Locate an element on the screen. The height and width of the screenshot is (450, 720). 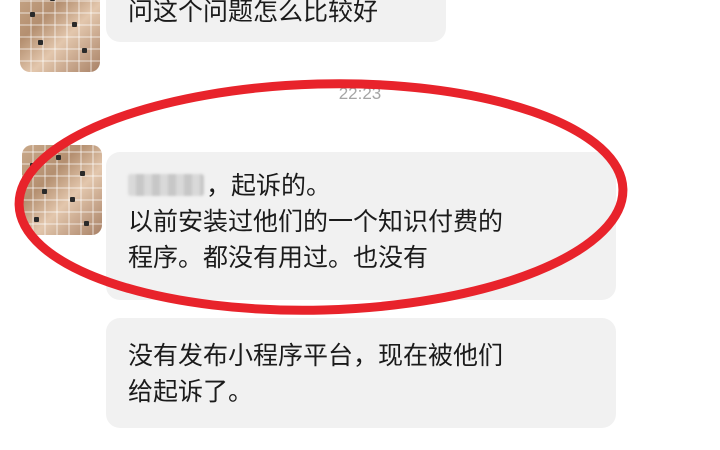
message-line: 给起诉了。 is located at coordinates (191, 391).